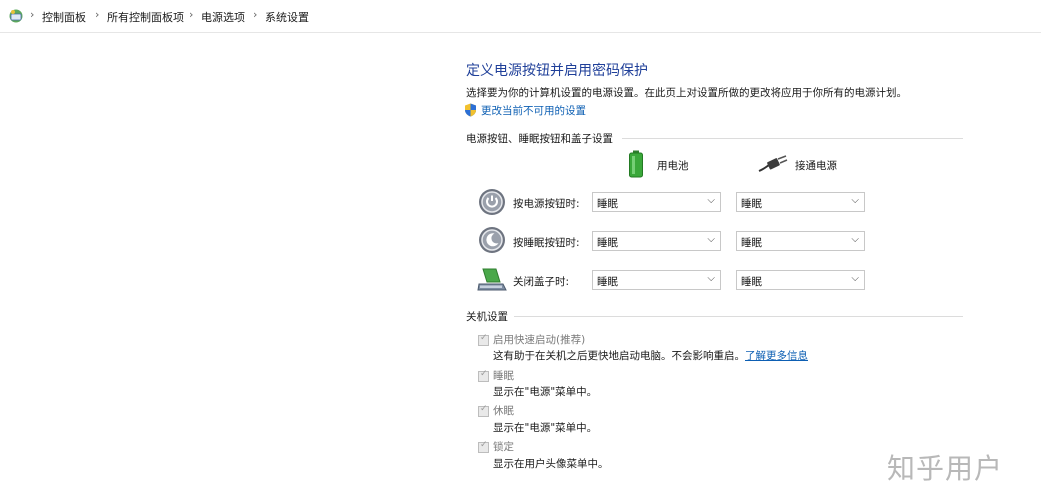 The width and height of the screenshot is (1041, 500). Describe the element at coordinates (520, 16) in the screenshot. I see `breadcrumb: › 控制面板 › 所有控制面板项 › 电源选项 › 系统设置` at that location.